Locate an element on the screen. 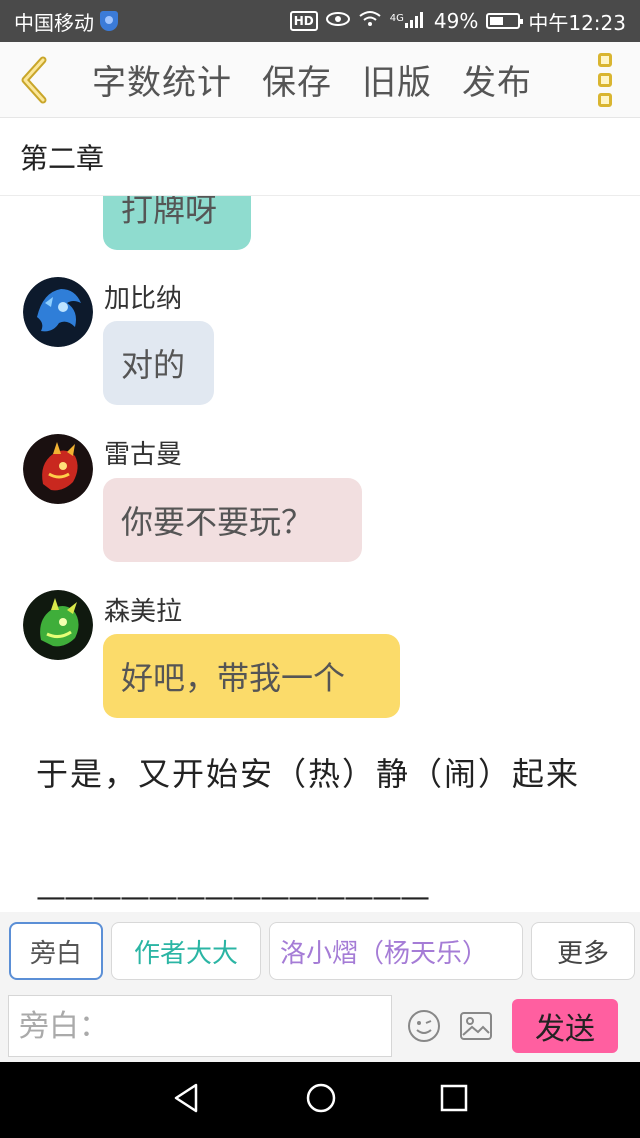  clock: 中午12:23 is located at coordinates (577, 22).